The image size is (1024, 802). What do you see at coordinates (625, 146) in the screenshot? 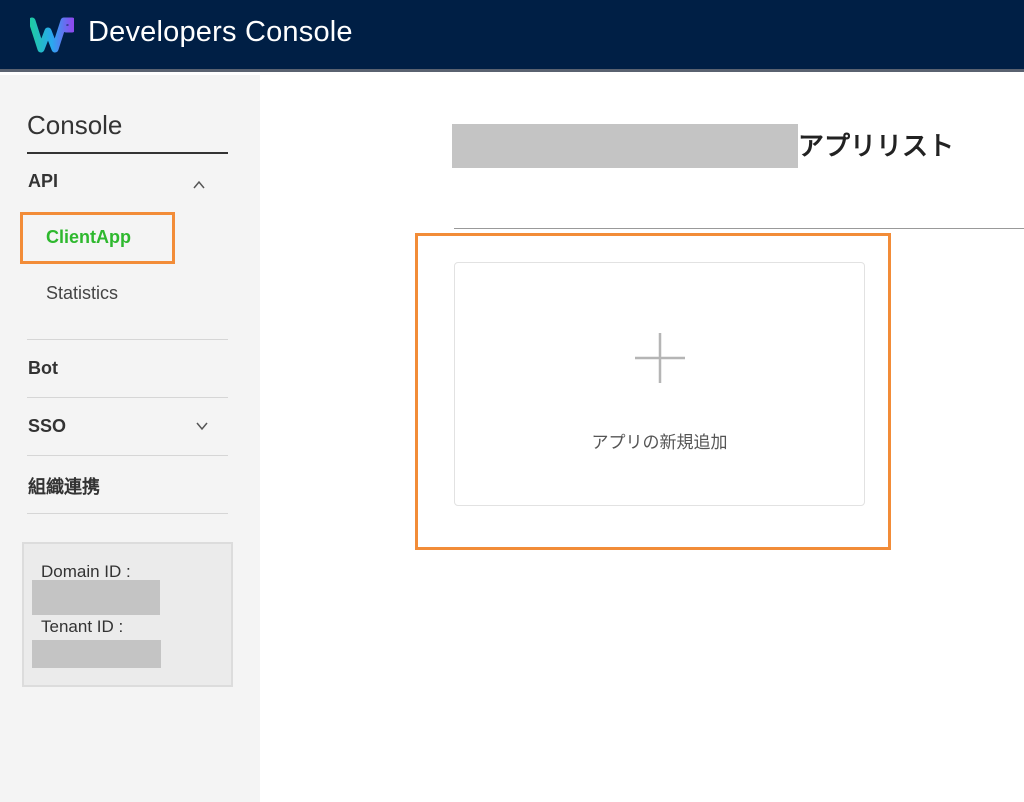
I see `app-list-title-redacted` at bounding box center [625, 146].